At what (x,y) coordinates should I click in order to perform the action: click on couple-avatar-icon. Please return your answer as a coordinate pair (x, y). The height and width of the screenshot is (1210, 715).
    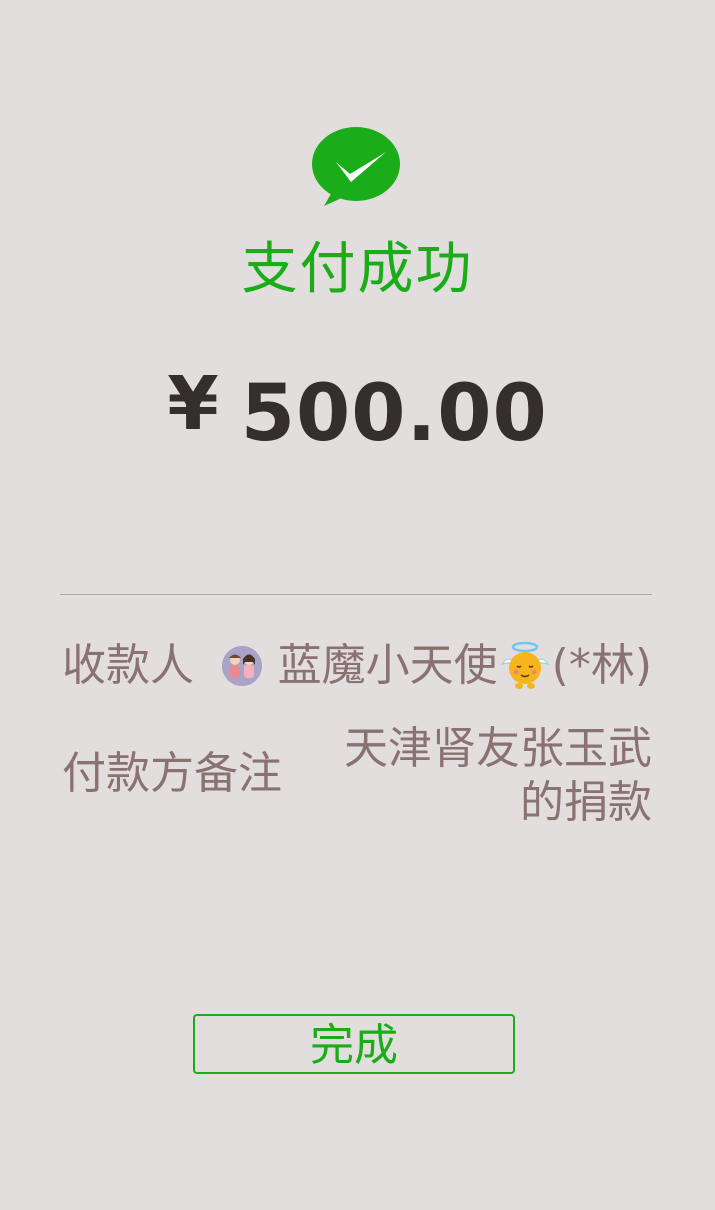
    Looking at the image, I should click on (241, 666).